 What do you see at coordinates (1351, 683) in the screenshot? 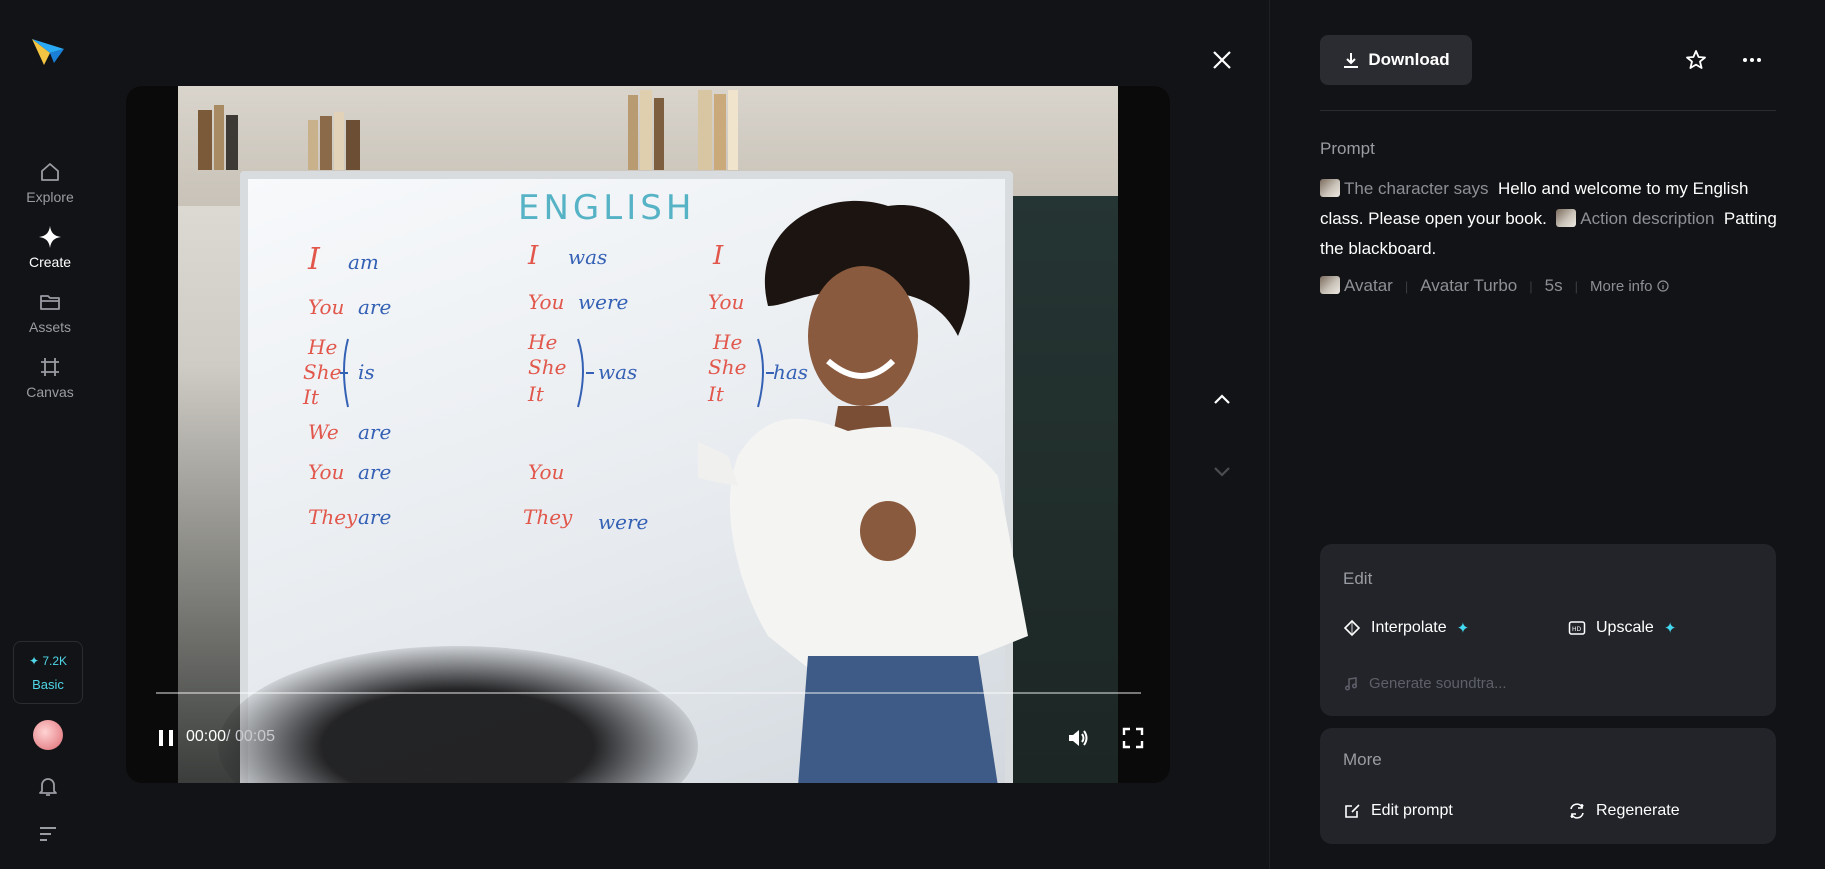
I see `music-icon` at bounding box center [1351, 683].